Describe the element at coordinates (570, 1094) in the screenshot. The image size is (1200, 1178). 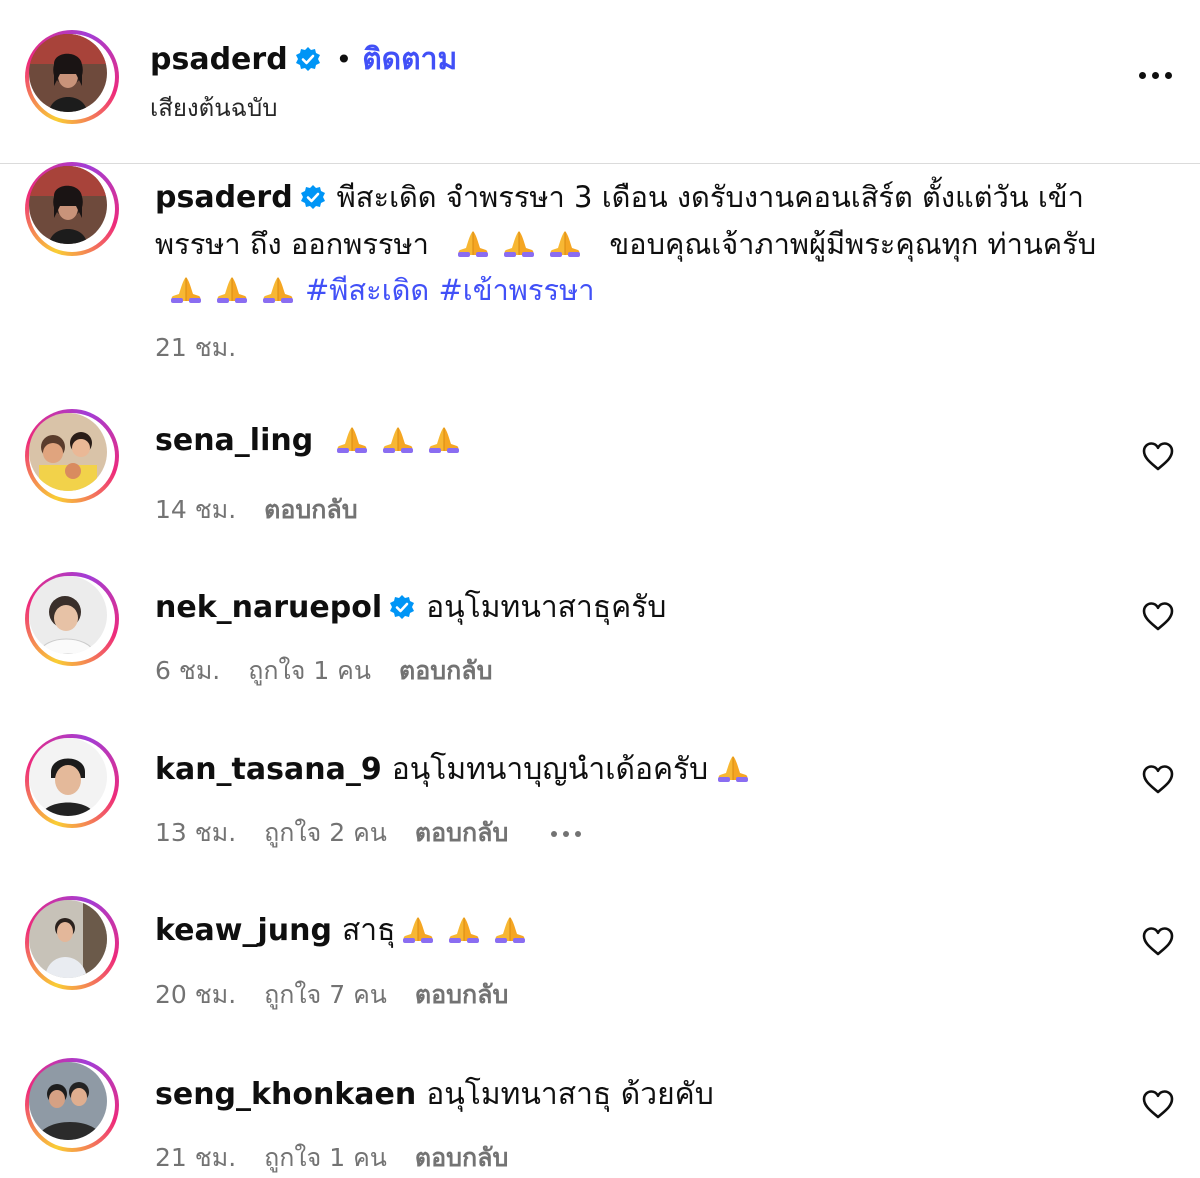
I see `comment-text: อนุโมทนาสาธุ ด้วยคับ` at that location.